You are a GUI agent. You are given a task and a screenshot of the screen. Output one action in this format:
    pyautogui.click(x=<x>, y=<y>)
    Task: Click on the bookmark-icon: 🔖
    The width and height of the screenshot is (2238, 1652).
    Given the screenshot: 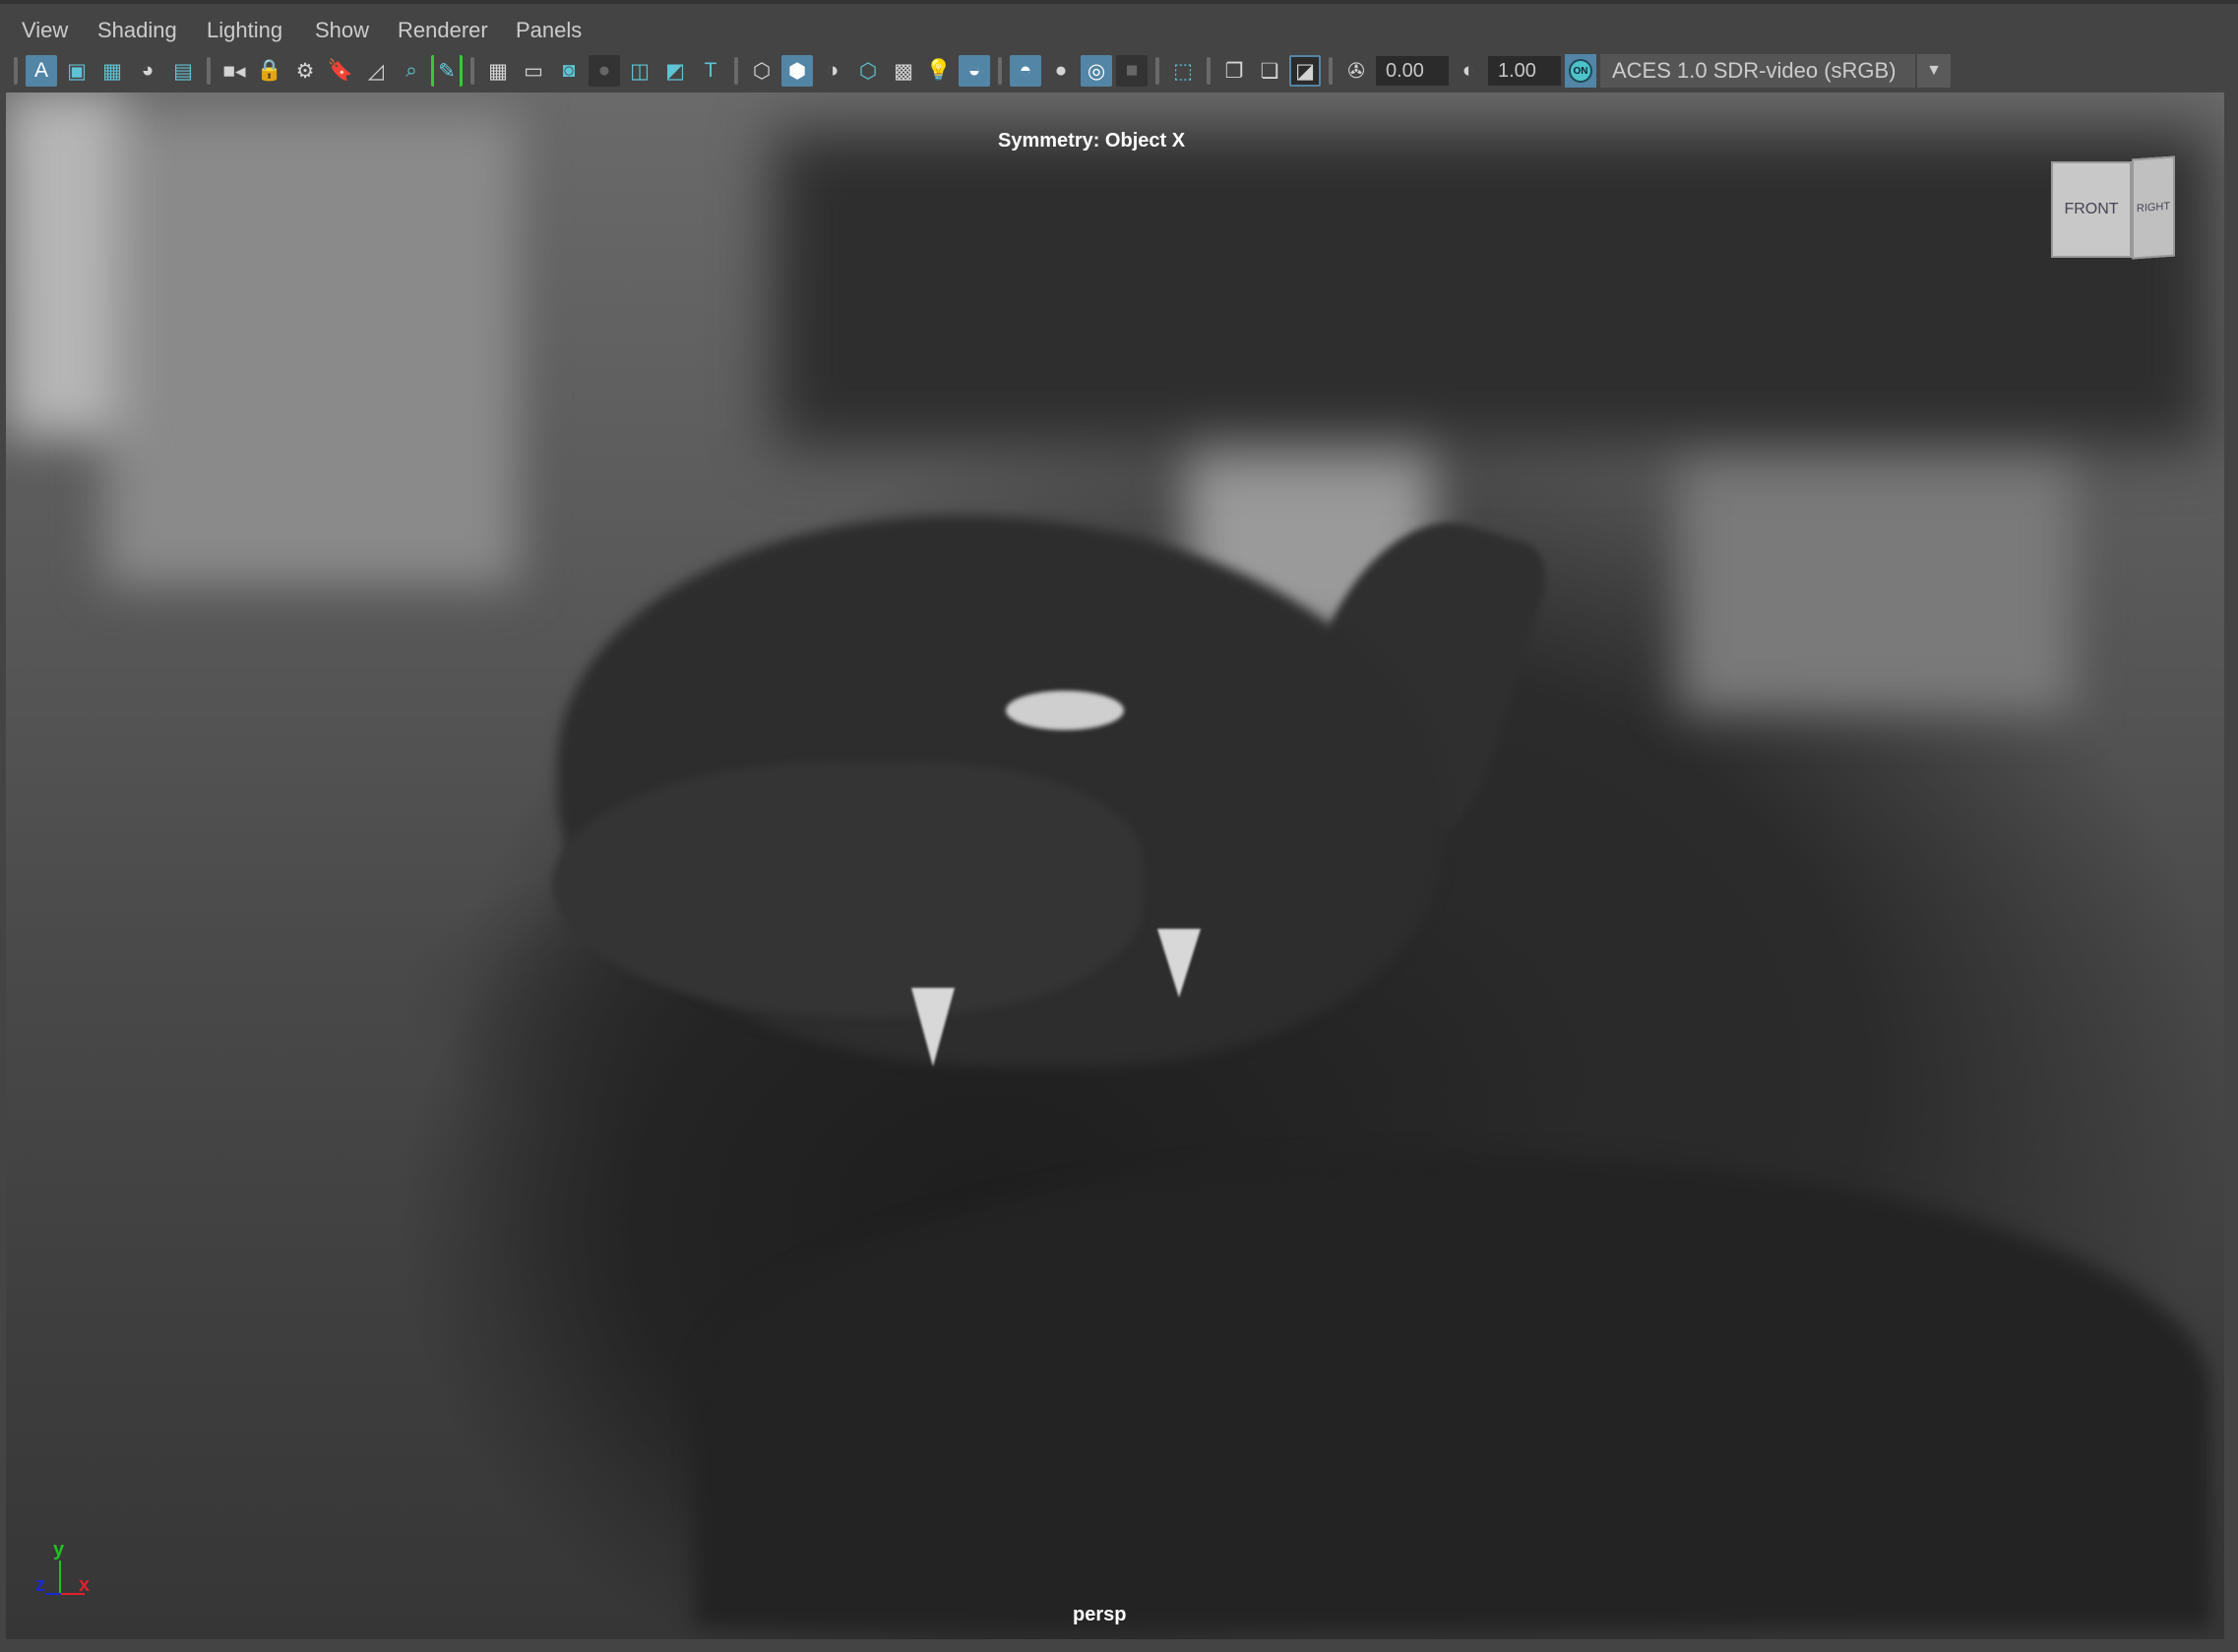 What is the action you would take?
    pyautogui.click(x=340, y=71)
    